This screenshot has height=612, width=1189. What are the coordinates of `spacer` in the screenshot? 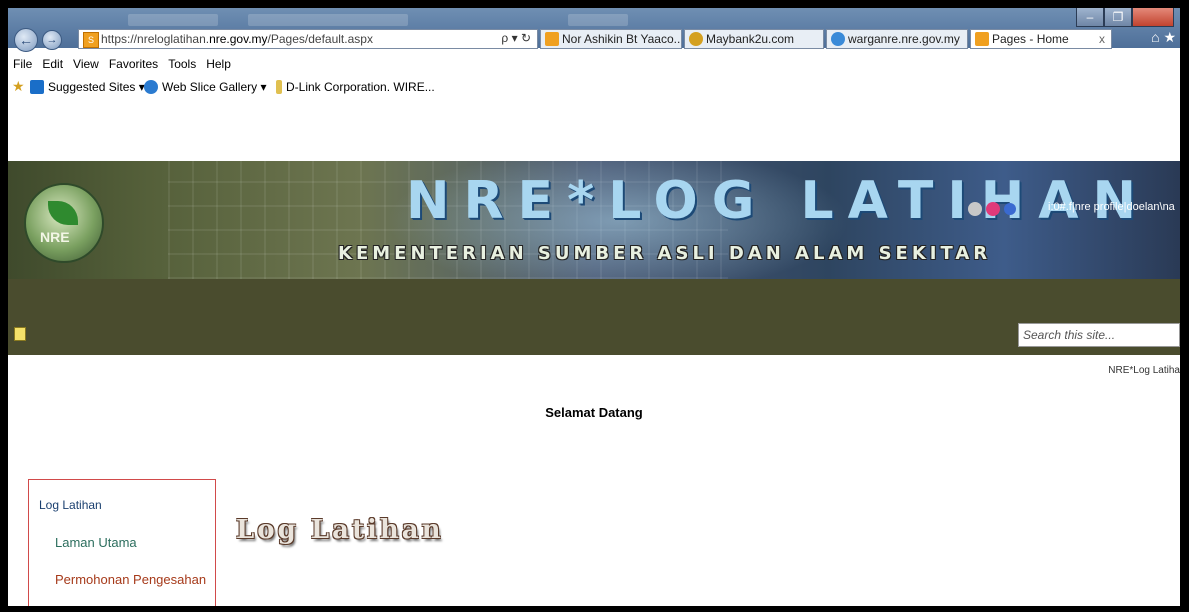 It's located at (594, 130).